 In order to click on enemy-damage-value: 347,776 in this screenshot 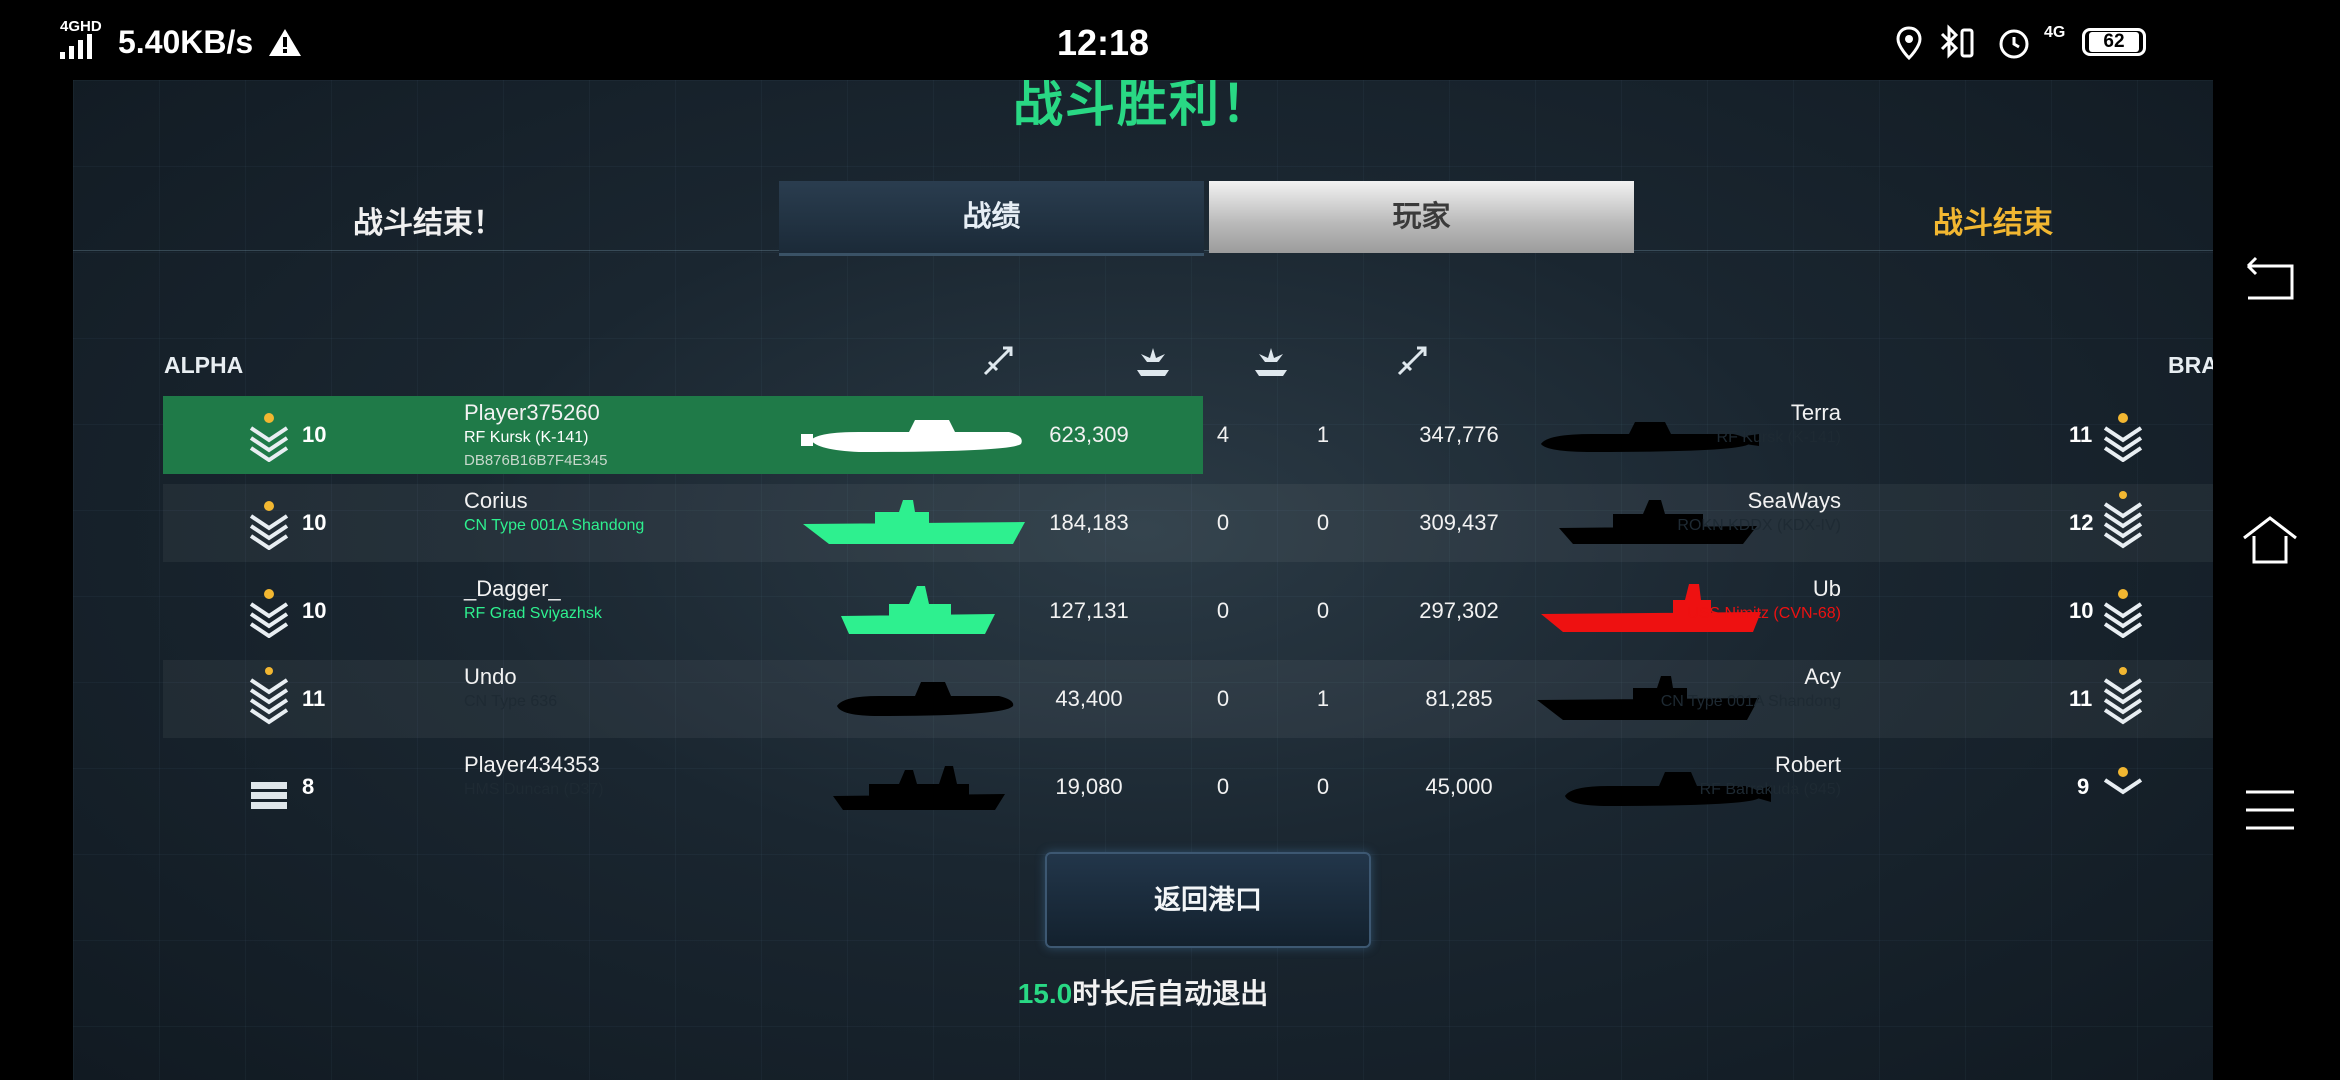, I will do `click(1459, 434)`.